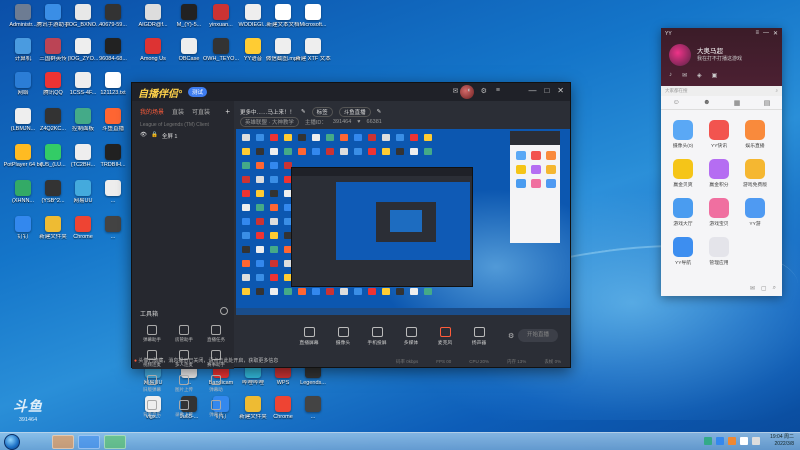  I want to click on tool-item: 弹幕助手, so click(152, 334).